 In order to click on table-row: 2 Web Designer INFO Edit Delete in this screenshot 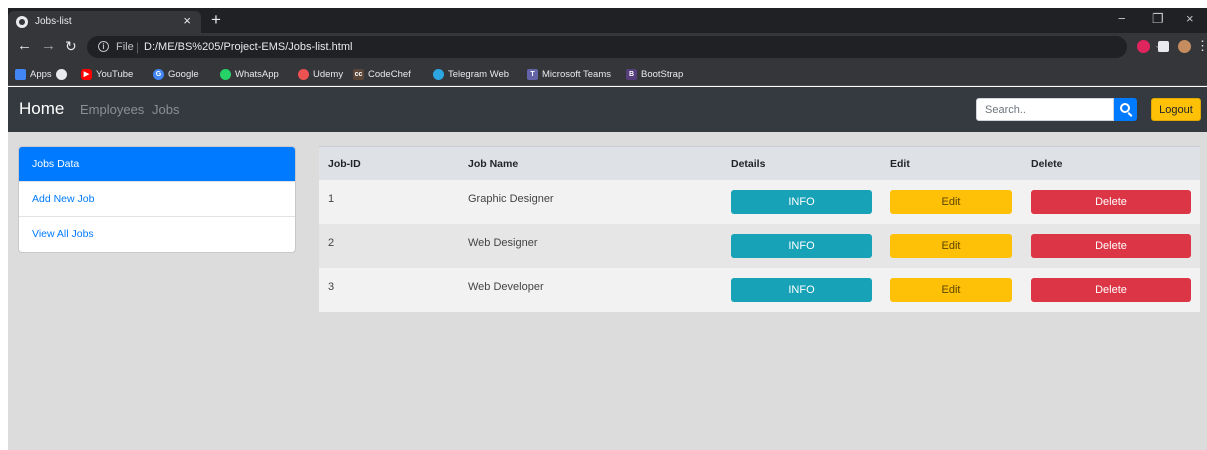, I will do `click(759, 246)`.